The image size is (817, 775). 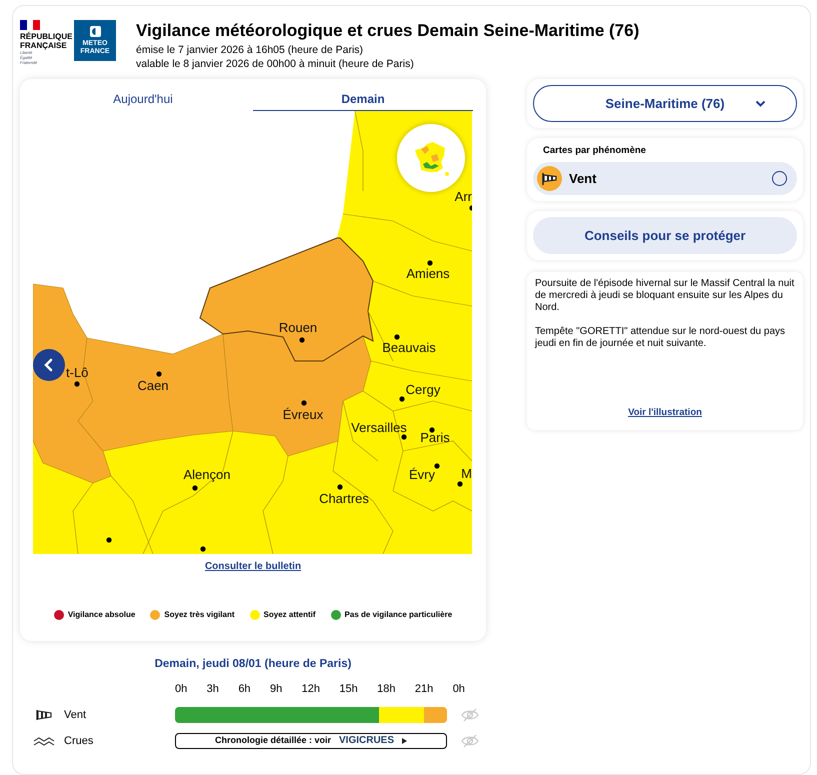 I want to click on waves-icon, so click(x=44, y=741).